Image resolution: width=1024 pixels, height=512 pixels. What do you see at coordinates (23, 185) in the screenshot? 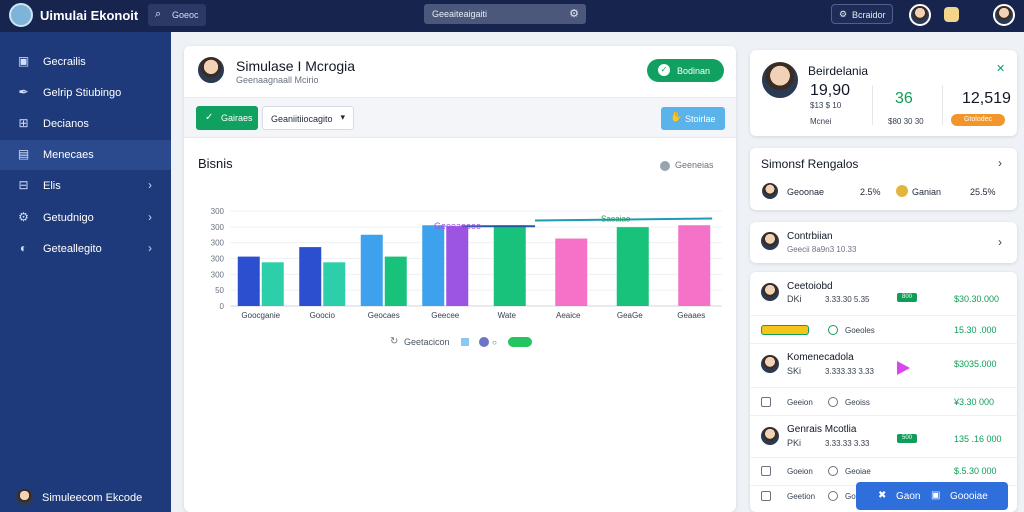
I see `grid-icon: ⊟` at bounding box center [23, 185].